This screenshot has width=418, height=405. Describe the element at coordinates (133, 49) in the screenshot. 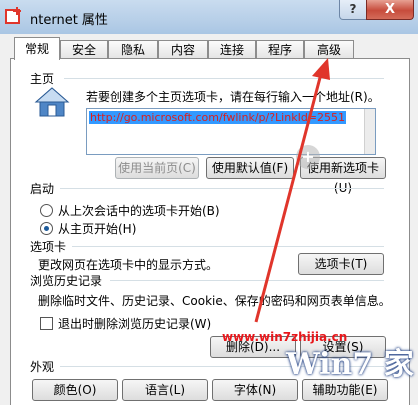

I see `tab-privacy: 隐私` at that location.